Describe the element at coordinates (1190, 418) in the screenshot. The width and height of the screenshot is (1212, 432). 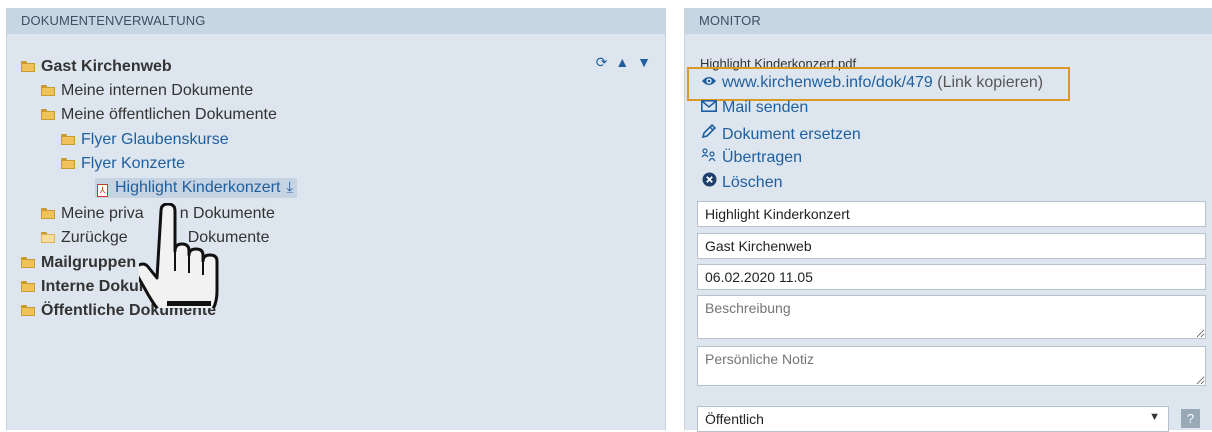
I see `help-button: ?` at that location.